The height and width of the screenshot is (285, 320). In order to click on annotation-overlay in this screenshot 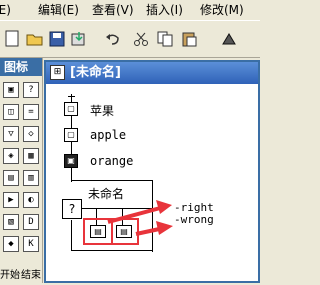, I will do `click(128, 222)`.